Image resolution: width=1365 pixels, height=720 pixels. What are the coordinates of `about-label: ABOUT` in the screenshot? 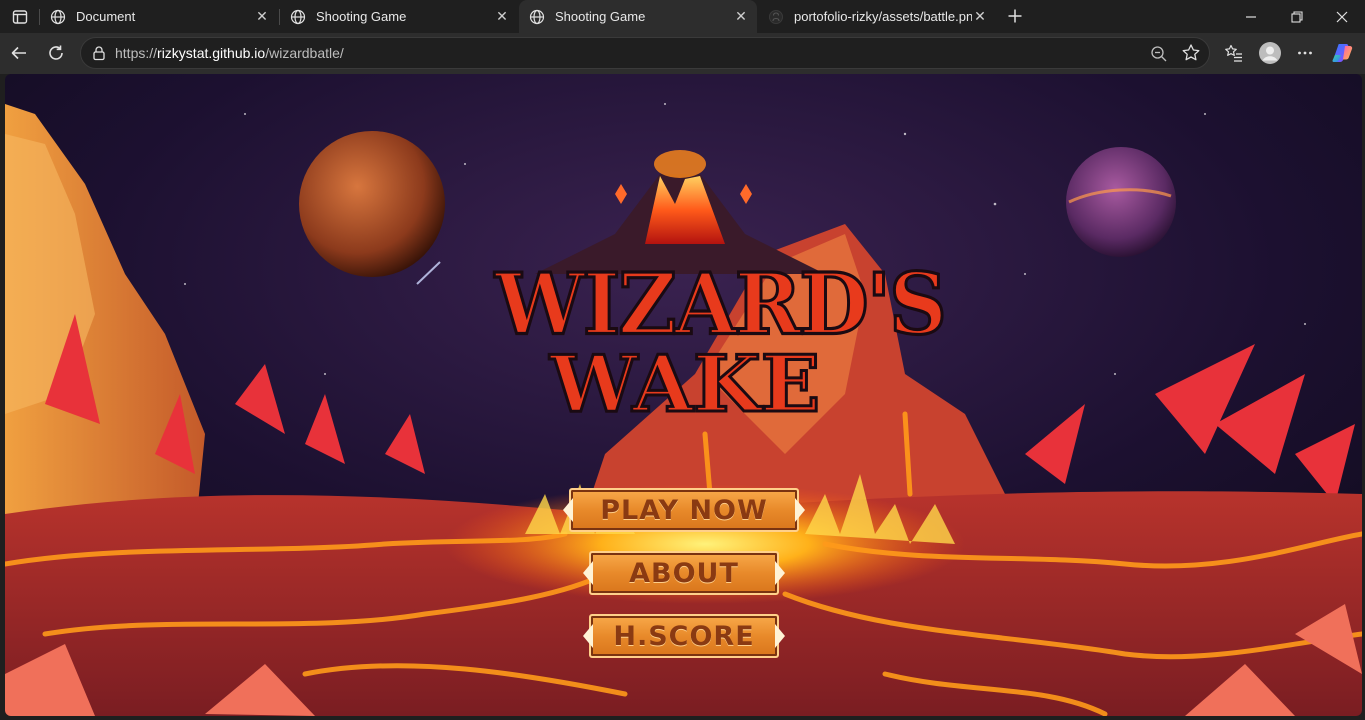 It's located at (684, 573).